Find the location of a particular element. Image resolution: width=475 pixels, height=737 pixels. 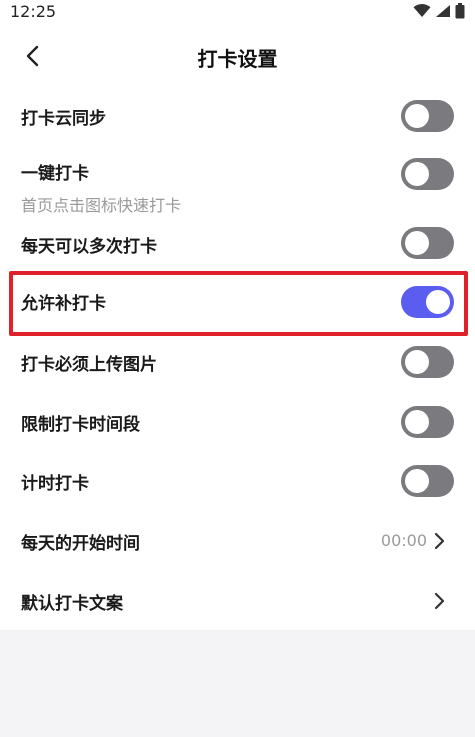

setting-row-timed: 计时打卡 is located at coordinates (237, 481).